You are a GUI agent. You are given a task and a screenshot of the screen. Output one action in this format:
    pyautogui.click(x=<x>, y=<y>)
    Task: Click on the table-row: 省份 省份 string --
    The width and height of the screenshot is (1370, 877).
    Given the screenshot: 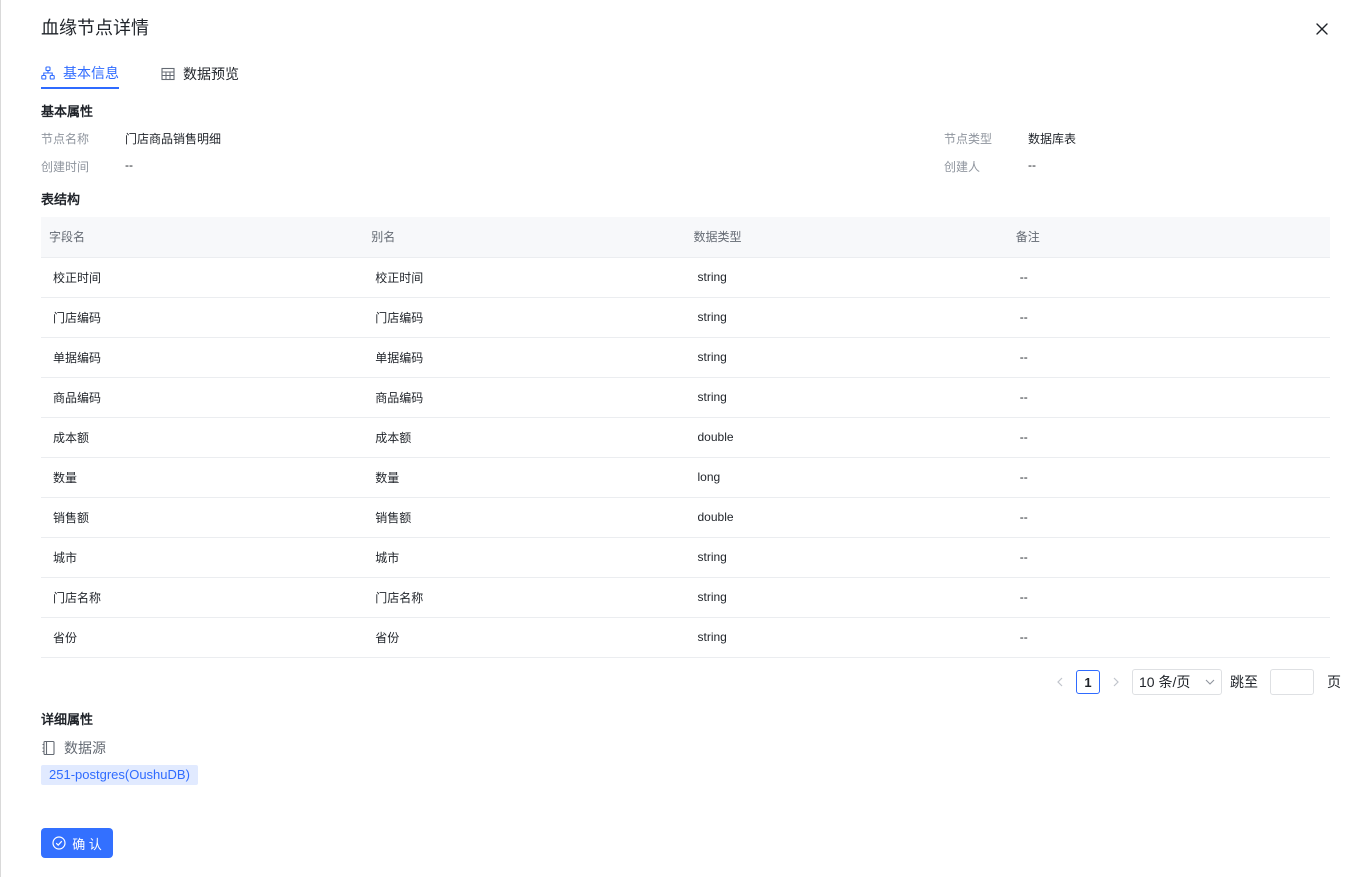 What is the action you would take?
    pyautogui.click(x=685, y=637)
    